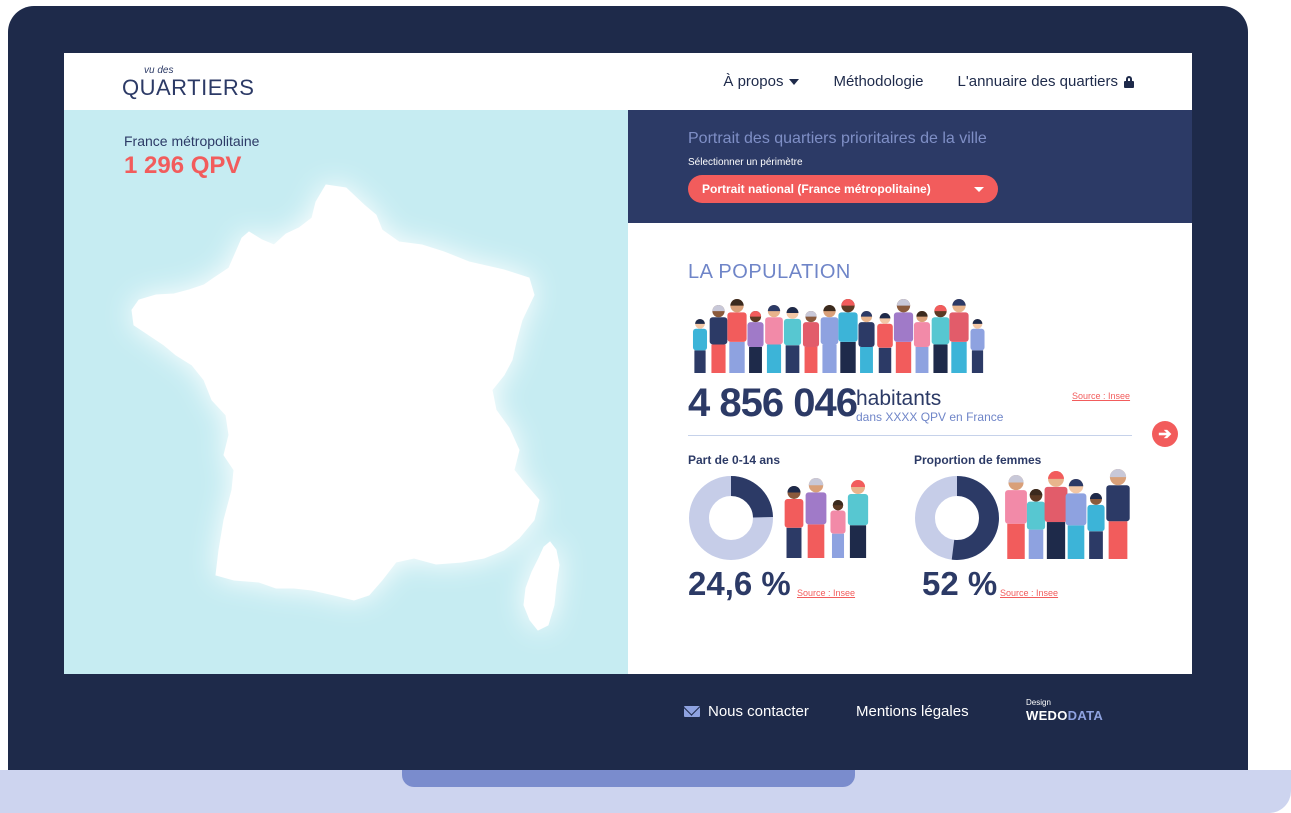  What do you see at coordinates (773, 403) in the screenshot?
I see `population-number: 4 856 046` at bounding box center [773, 403].